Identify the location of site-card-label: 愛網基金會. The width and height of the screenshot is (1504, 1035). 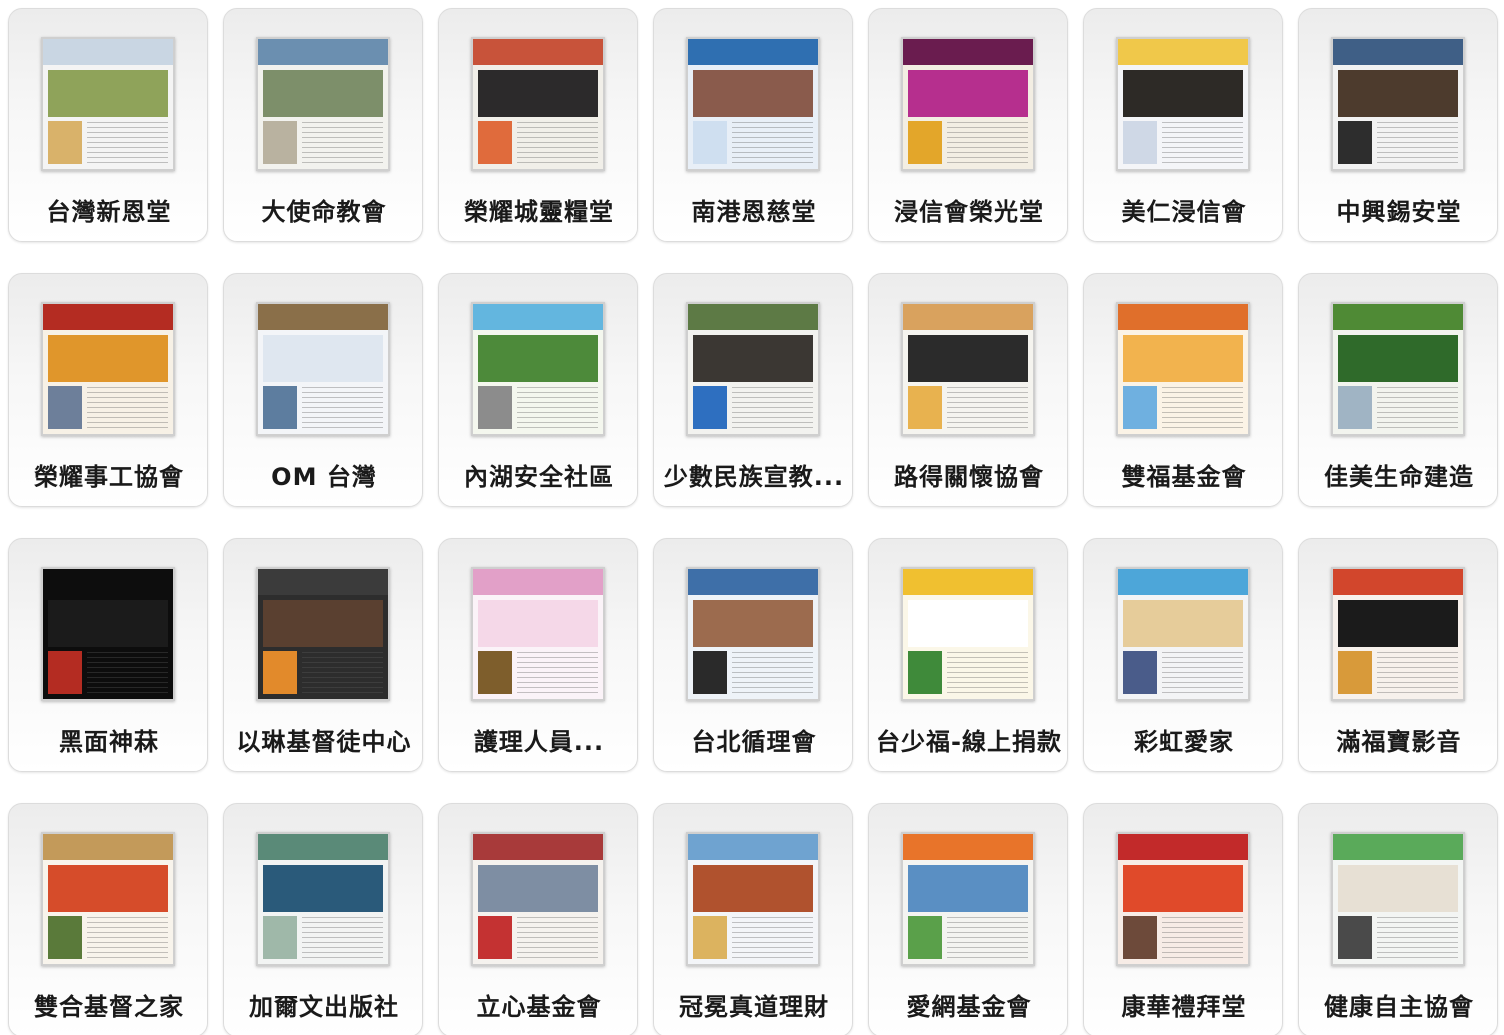
(969, 1007).